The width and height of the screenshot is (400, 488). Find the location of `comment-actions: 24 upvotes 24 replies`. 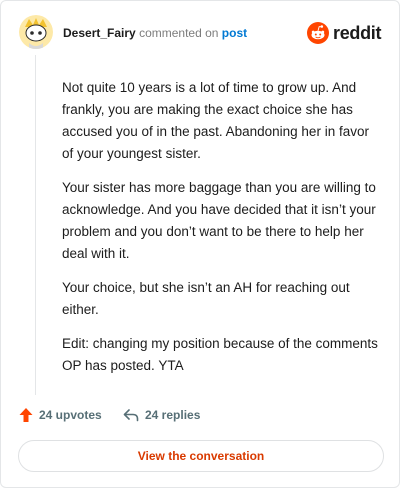

comment-actions: 24 upvotes 24 replies is located at coordinates (199, 415).